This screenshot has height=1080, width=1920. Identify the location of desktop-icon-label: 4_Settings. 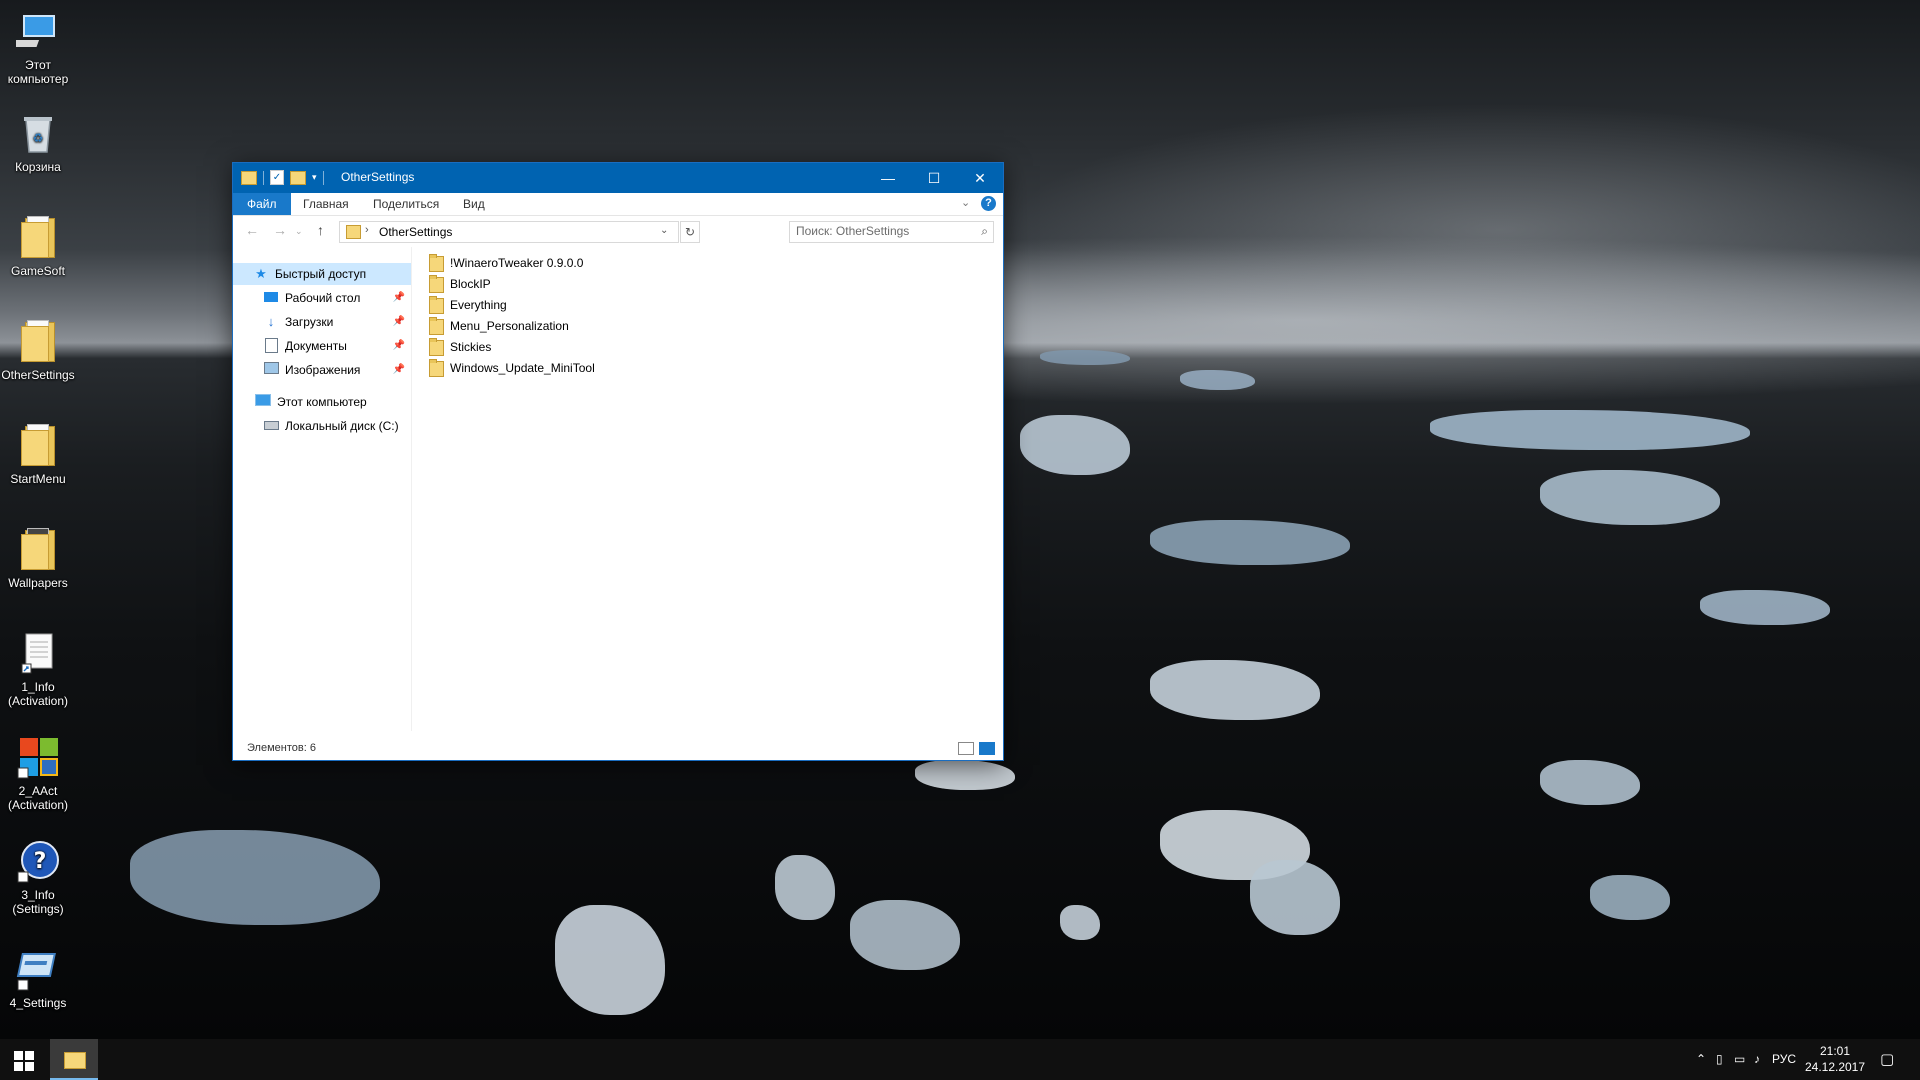
(38, 1003).